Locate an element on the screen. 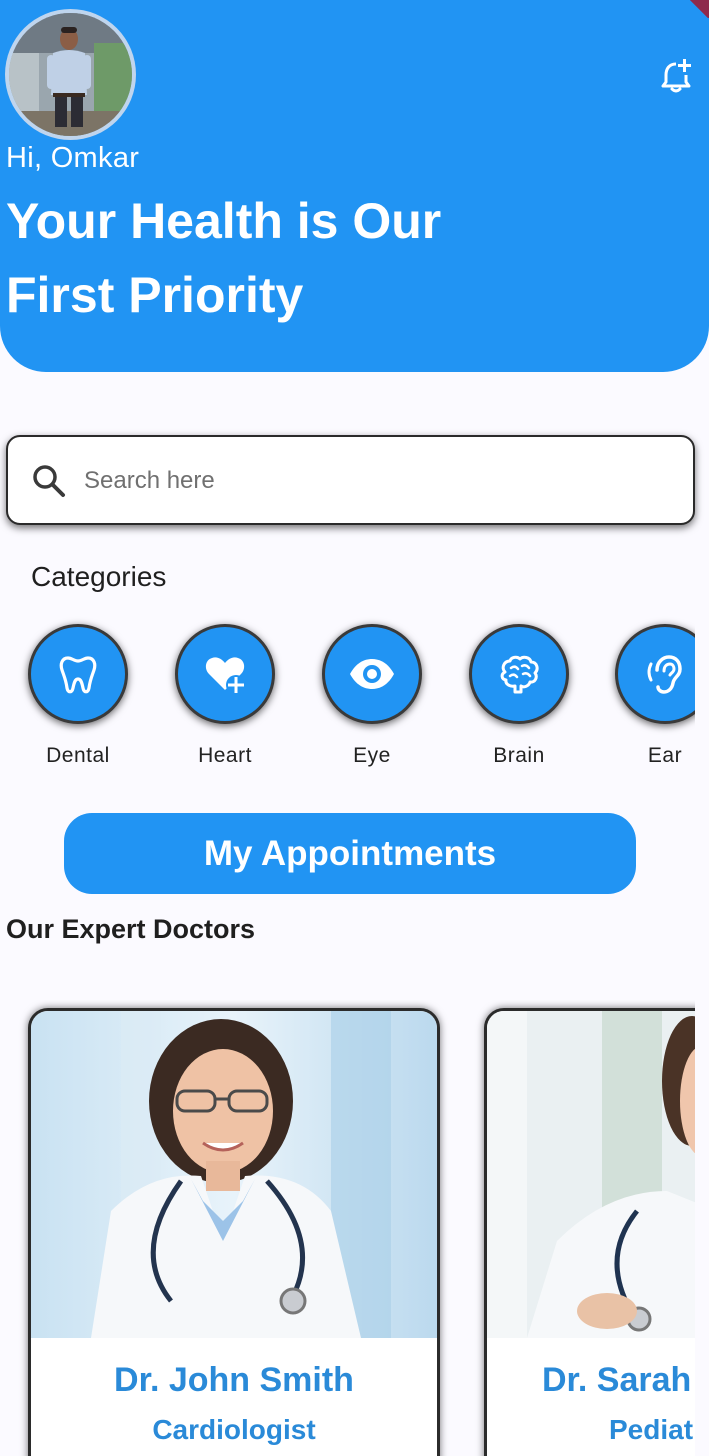 This screenshot has width=709, height=1456. user-avatar is located at coordinates (70, 74).